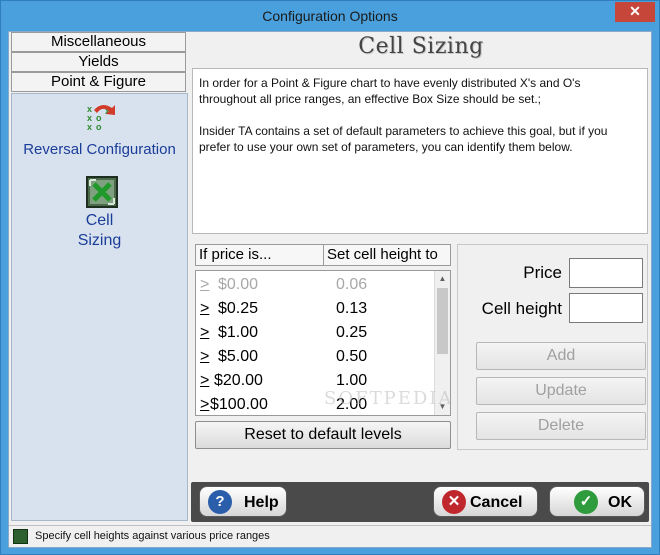 Image resolution: width=660 pixels, height=555 pixels. I want to click on scroll-up-arrow-icon: ▲, so click(442, 279).